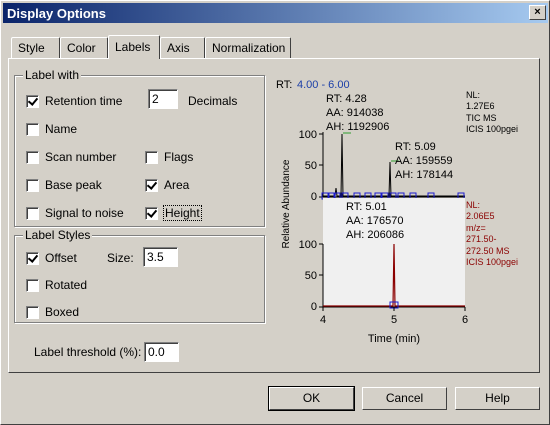  What do you see at coordinates (311, 398) in the screenshot?
I see `ok-button: OK` at bounding box center [311, 398].